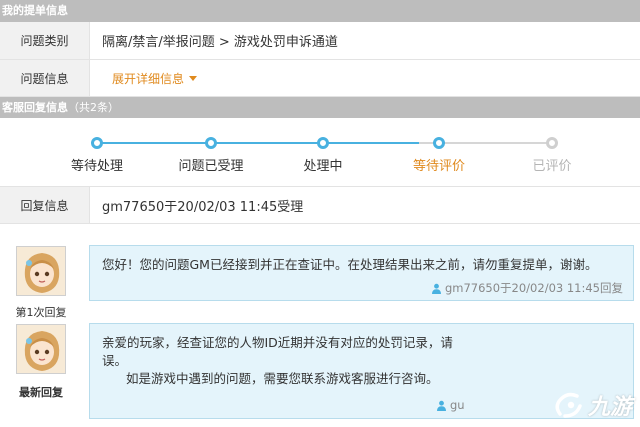 The image size is (640, 427). Describe the element at coordinates (203, 207) in the screenshot. I see `reply-info-value: gm77650于20/02/03 11:45受理` at that location.